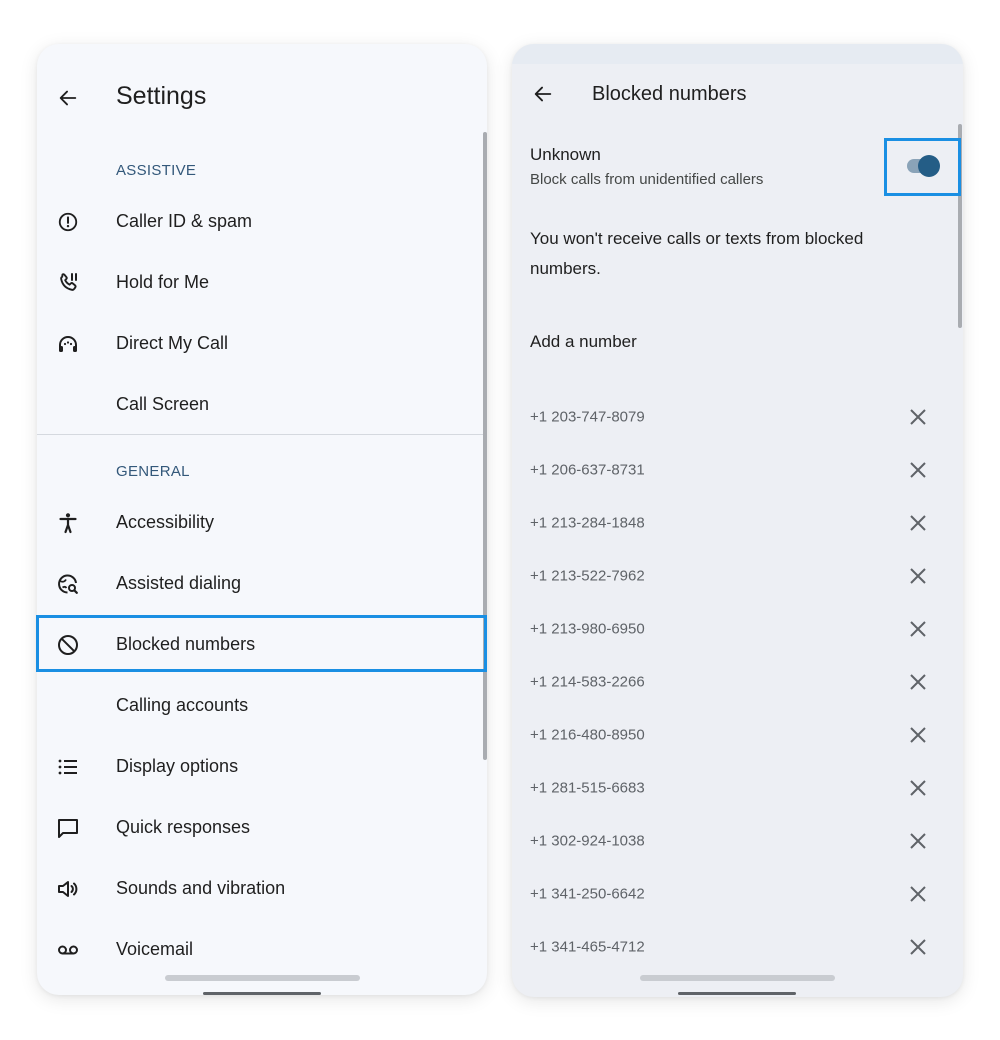 This screenshot has width=1000, height=1040. I want to click on settings-item-quick-responses: Quick responses, so click(260, 827).